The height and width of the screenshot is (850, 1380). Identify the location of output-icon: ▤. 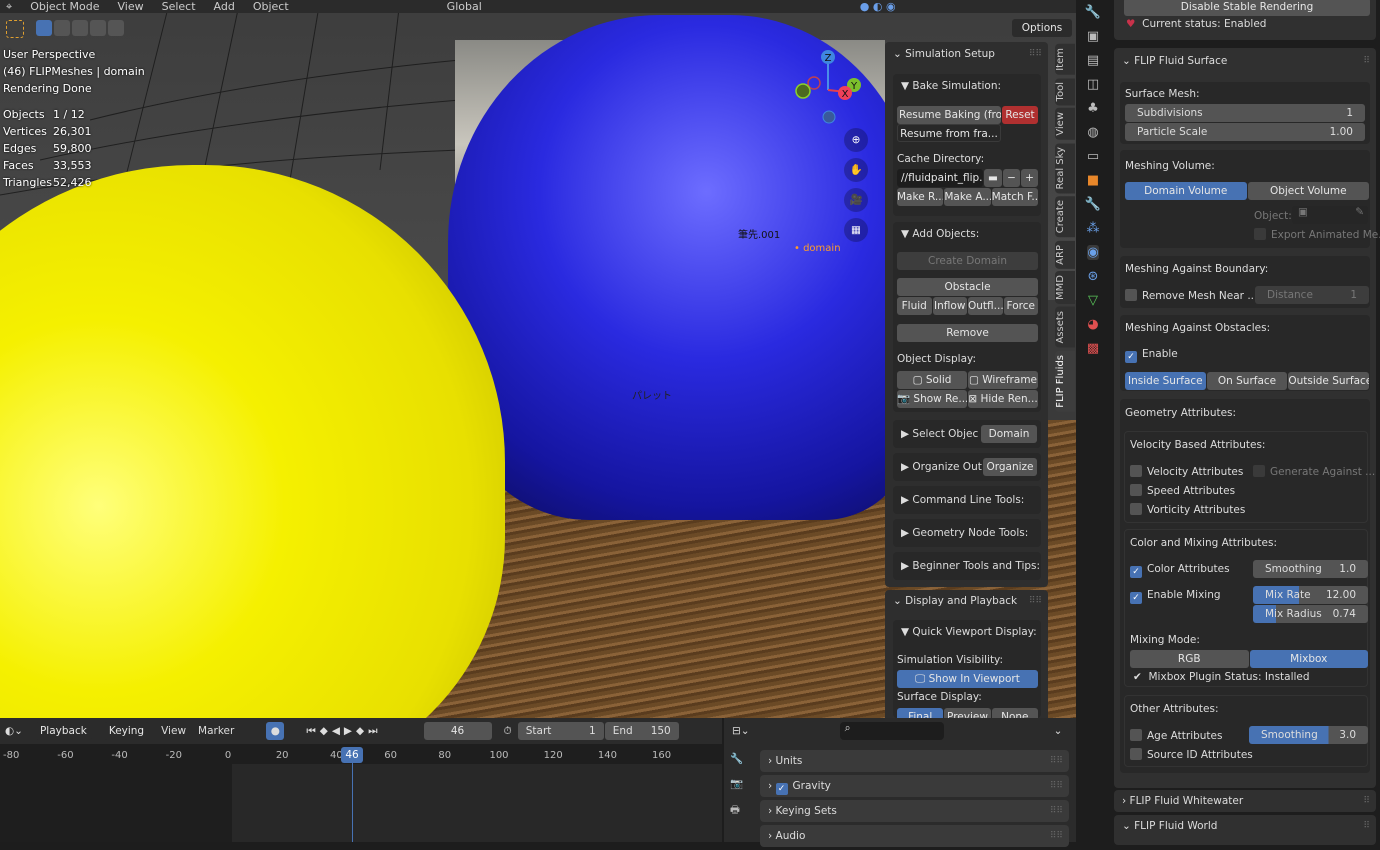
(1093, 60).